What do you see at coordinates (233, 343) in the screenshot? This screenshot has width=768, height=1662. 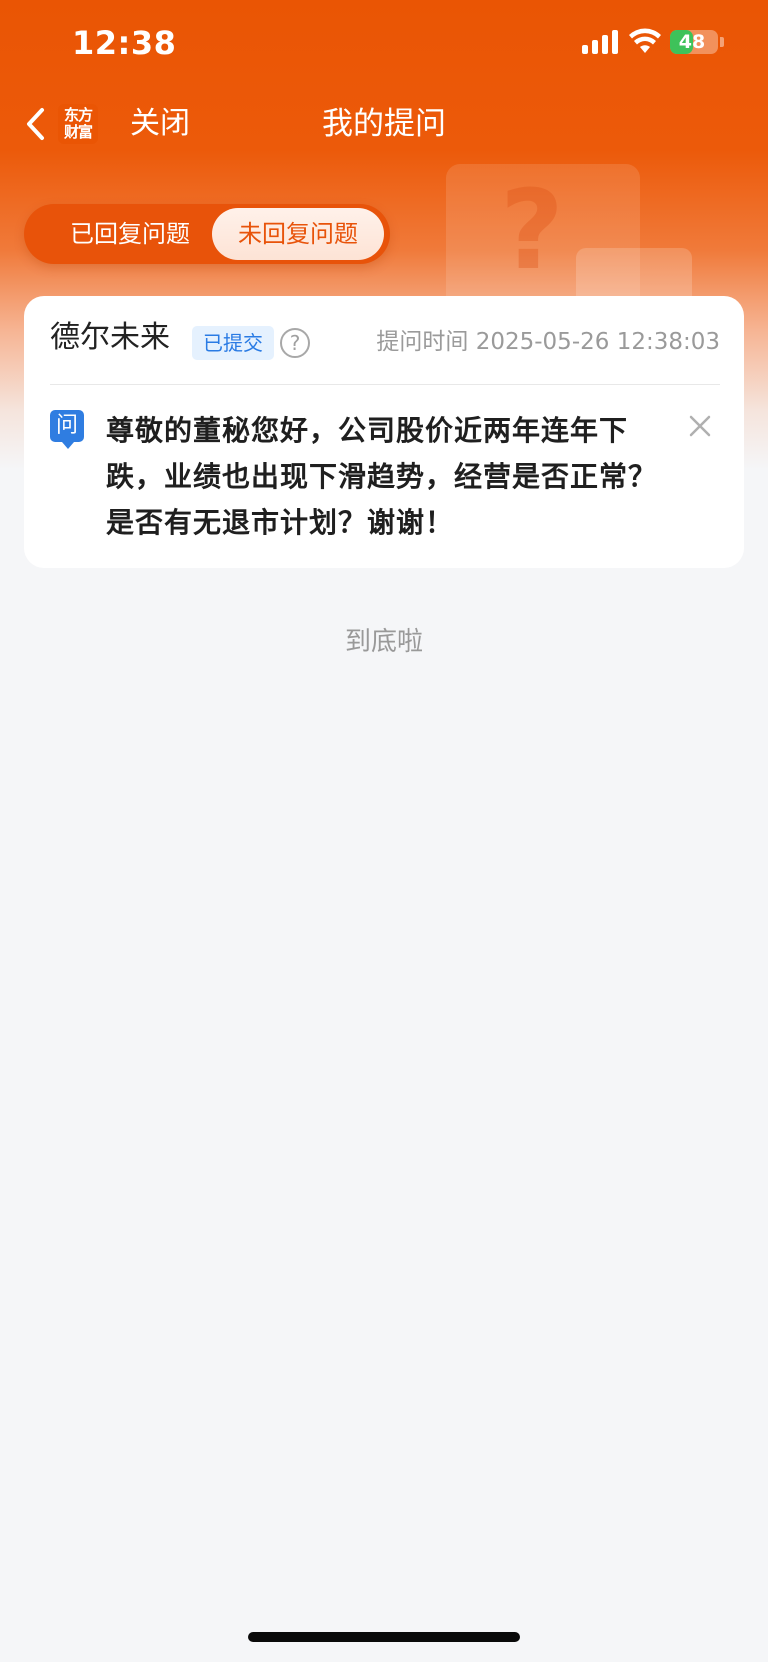 I see `status-badge: 已提交` at bounding box center [233, 343].